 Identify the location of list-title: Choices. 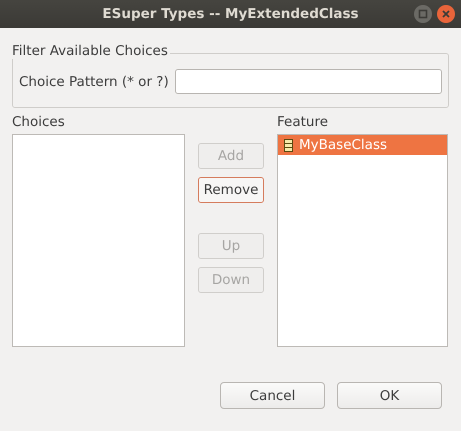
(39, 122).